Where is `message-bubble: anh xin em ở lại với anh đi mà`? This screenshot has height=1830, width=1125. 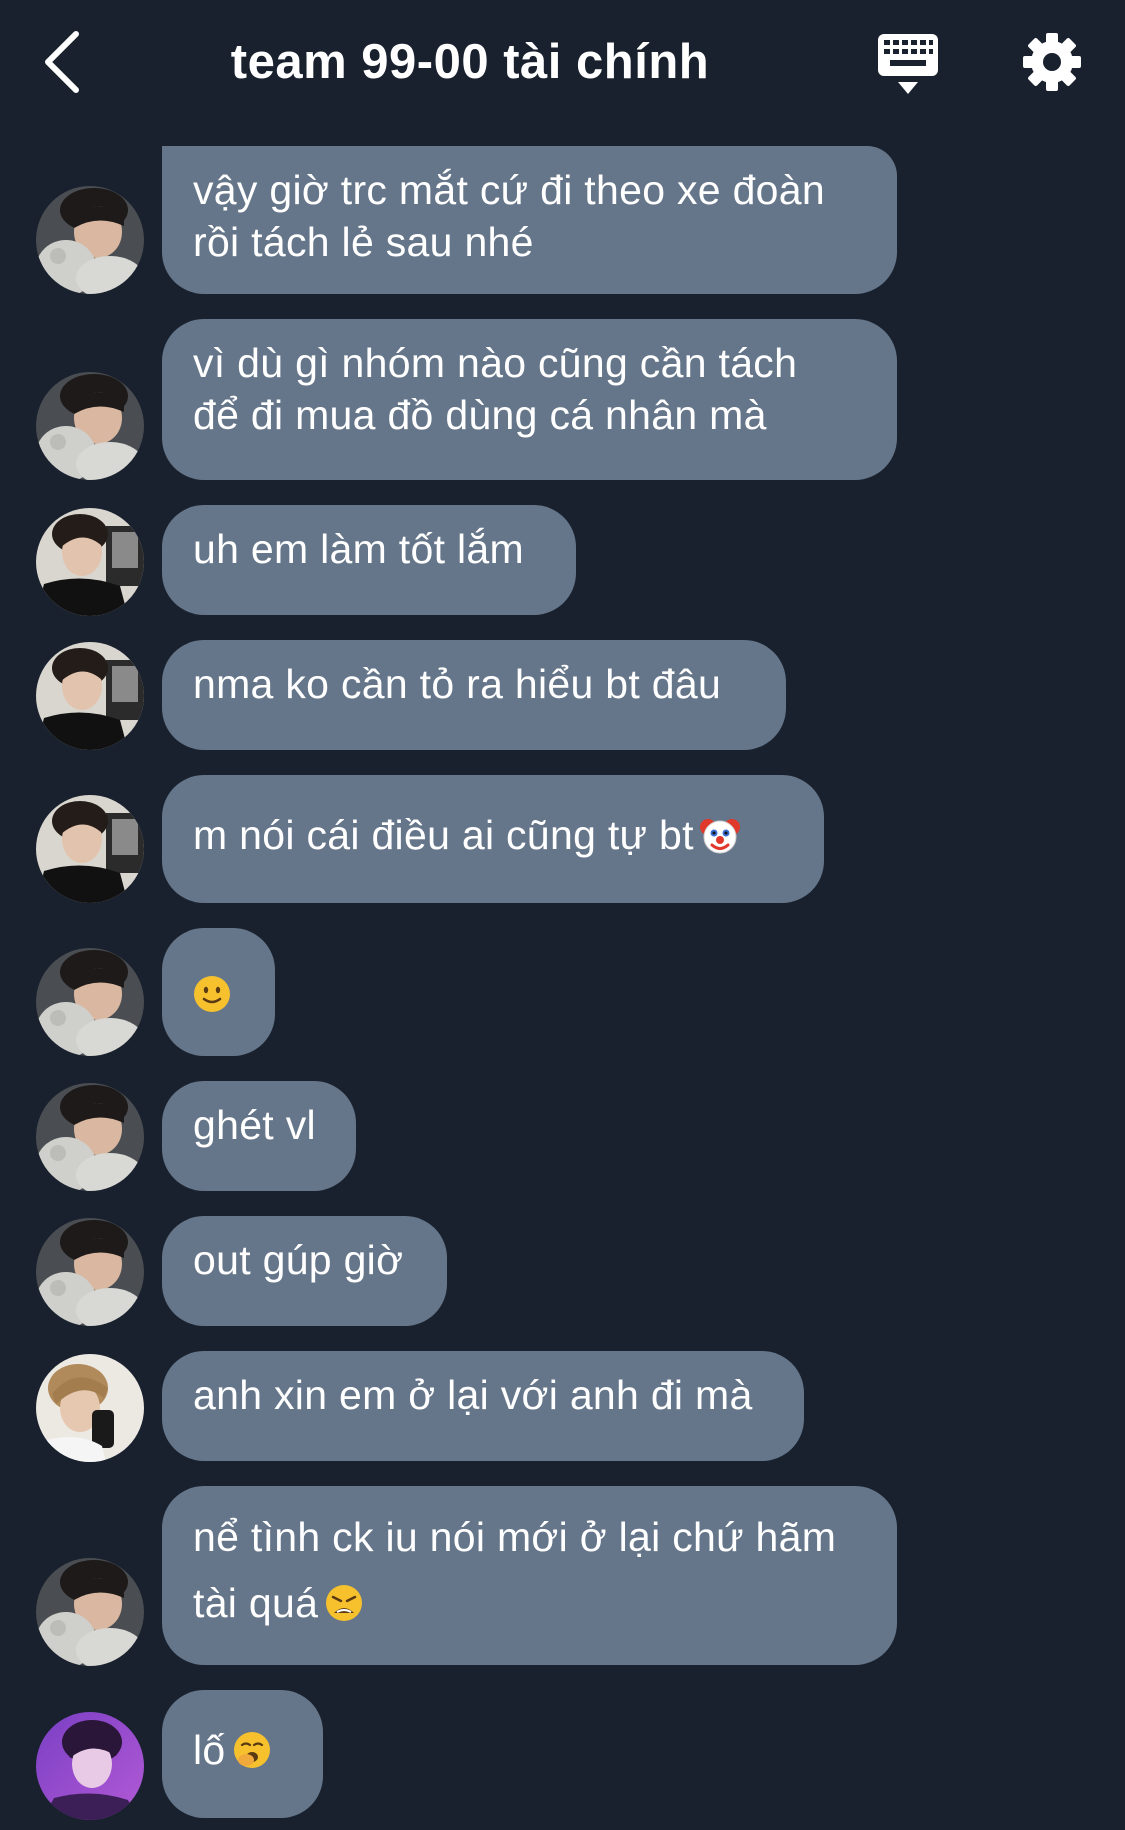 message-bubble: anh xin em ở lại với anh đi mà is located at coordinates (483, 1406).